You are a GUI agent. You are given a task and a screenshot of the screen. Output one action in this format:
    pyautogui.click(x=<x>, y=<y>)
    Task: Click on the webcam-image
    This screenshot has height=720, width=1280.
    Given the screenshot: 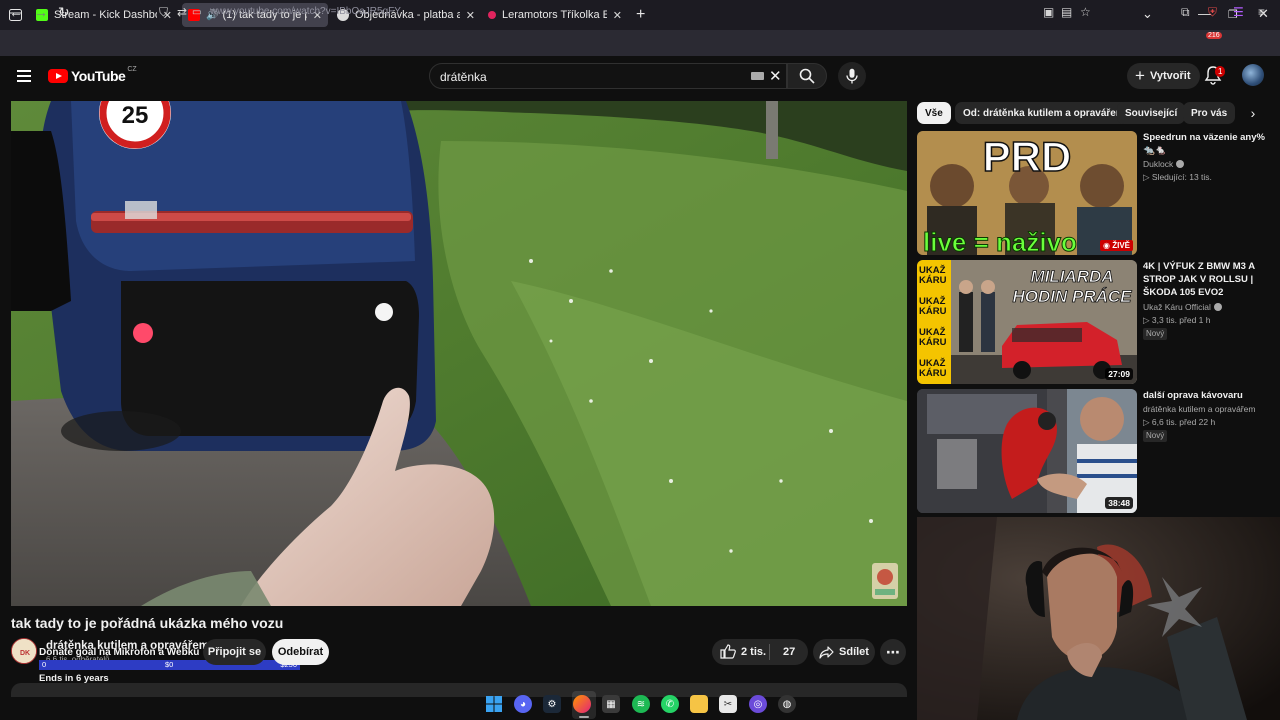 What is the action you would take?
    pyautogui.click(x=1098, y=618)
    